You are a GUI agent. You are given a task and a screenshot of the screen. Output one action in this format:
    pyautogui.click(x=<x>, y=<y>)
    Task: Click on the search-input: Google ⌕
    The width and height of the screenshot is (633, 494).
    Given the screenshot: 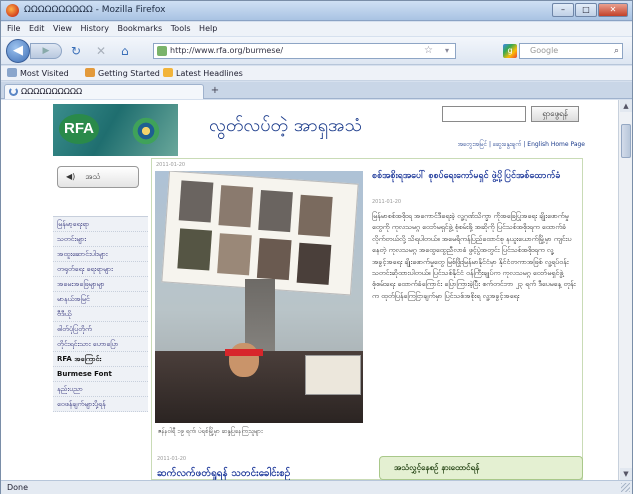 What is the action you would take?
    pyautogui.click(x=571, y=51)
    